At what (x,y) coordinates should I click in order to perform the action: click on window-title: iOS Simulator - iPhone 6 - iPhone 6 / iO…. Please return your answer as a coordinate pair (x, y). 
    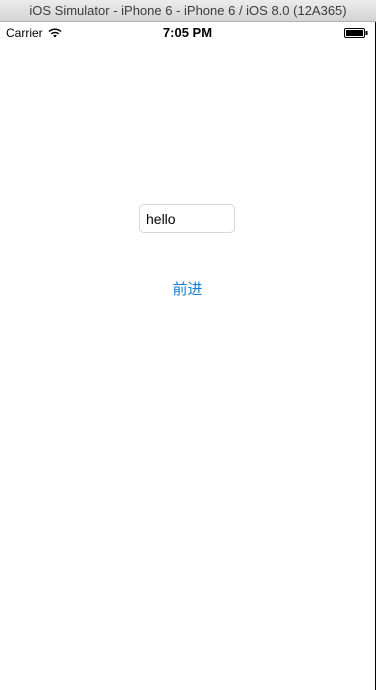
    Looking at the image, I should click on (188, 11).